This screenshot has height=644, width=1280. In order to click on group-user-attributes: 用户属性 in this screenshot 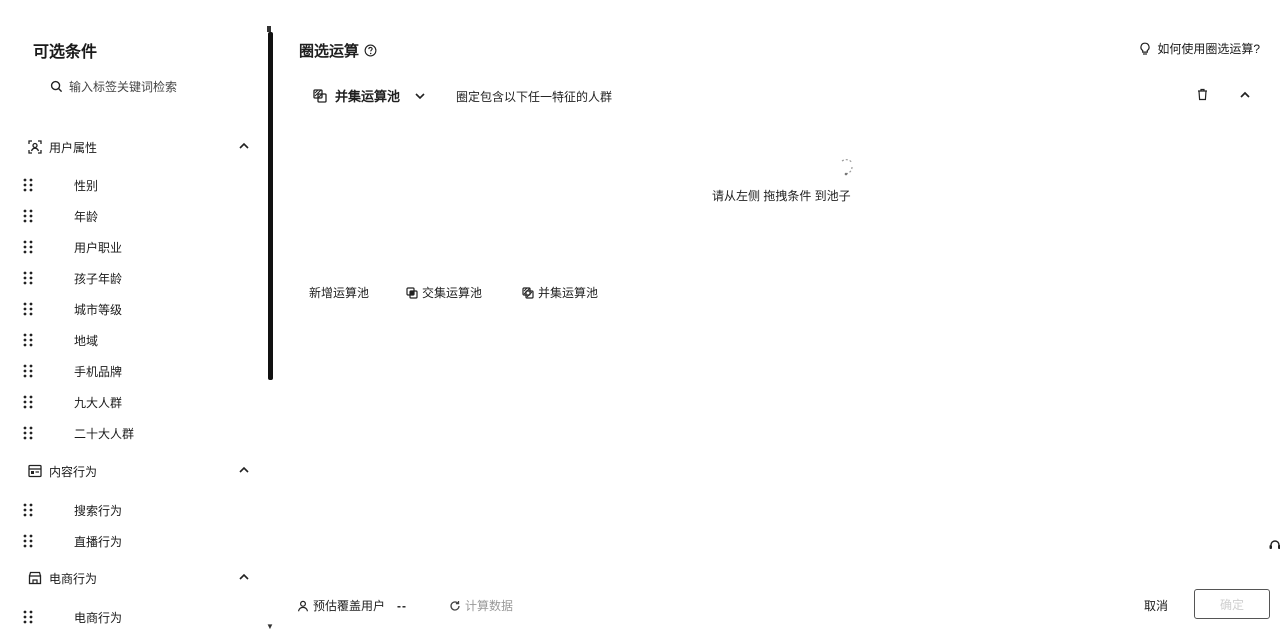, I will do `click(140, 147)`.